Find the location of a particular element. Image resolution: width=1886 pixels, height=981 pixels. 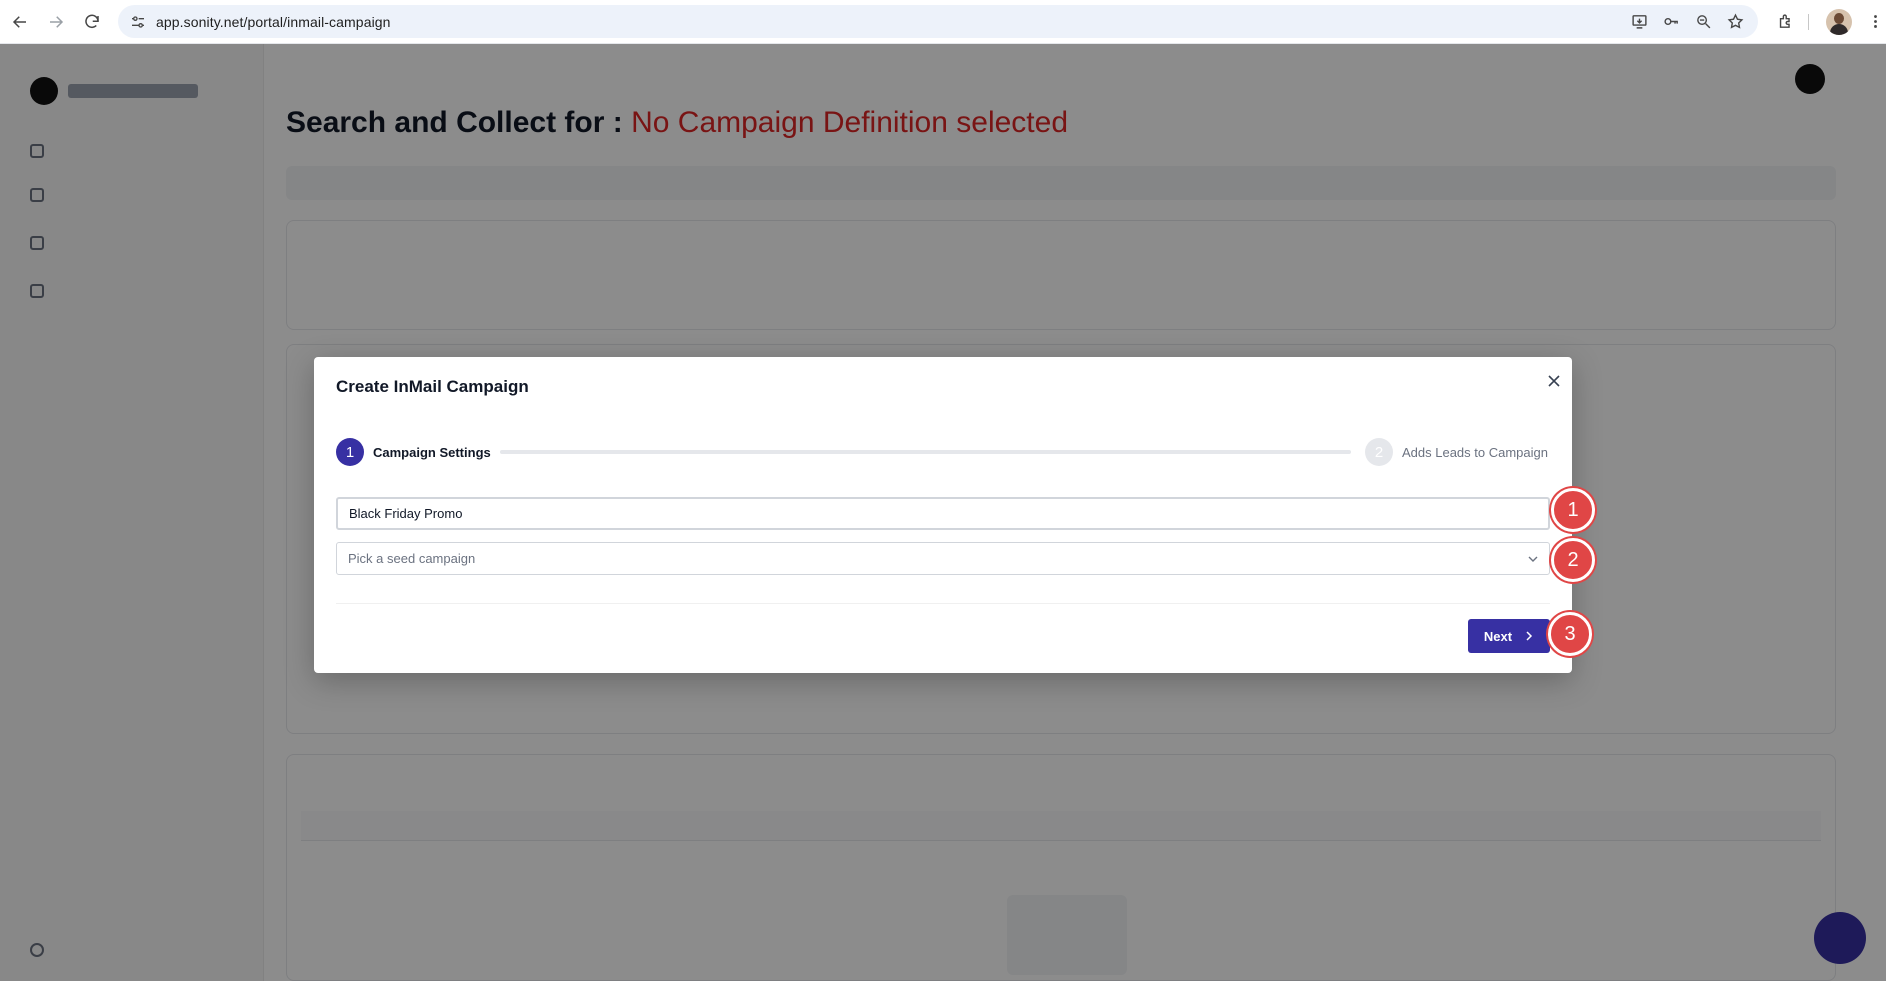

step-progress-line is located at coordinates (925, 452).